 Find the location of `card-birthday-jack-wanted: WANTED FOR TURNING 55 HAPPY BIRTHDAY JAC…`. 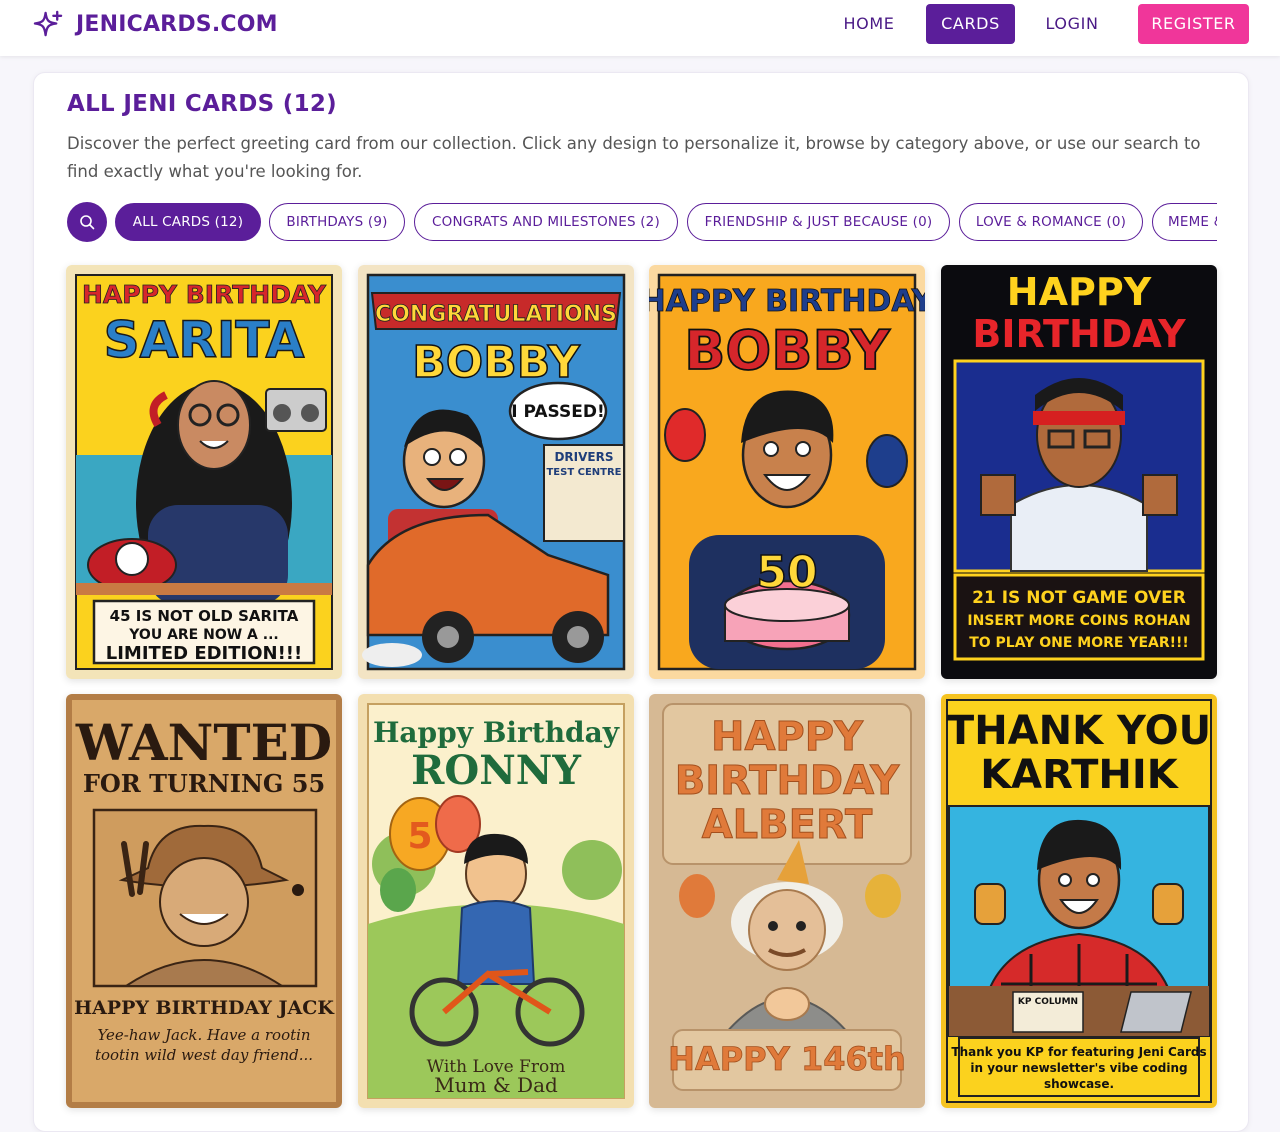

card-birthday-jack-wanted: WANTED FOR TURNING 55 HAPPY BIRTHDAY JAC… is located at coordinates (204, 901).